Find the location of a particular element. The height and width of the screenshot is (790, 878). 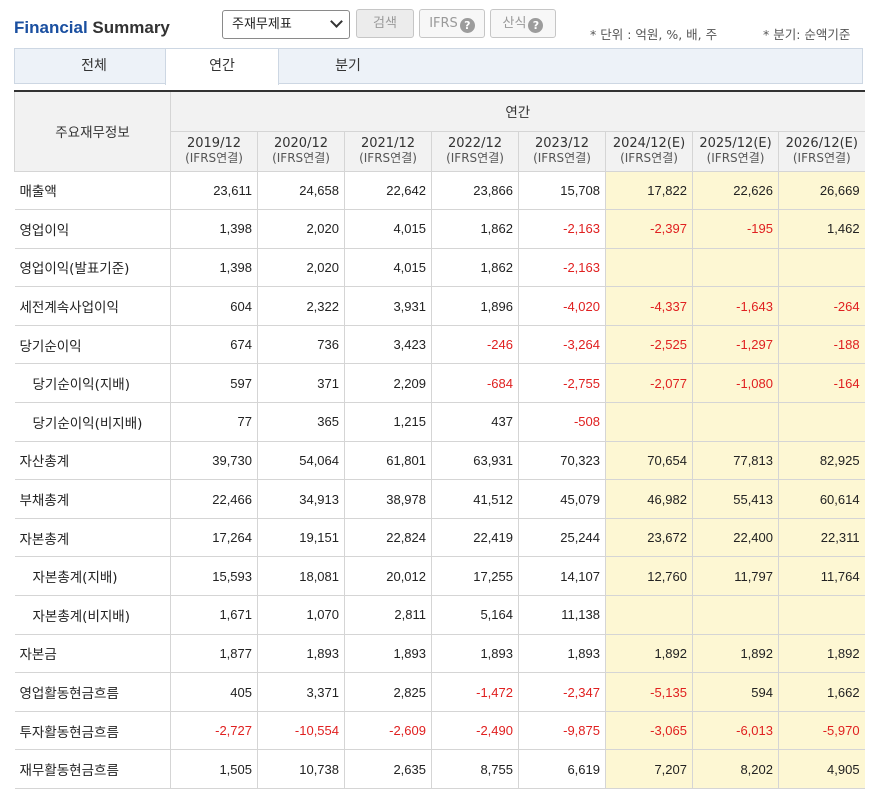

tab-annual: 연간 is located at coordinates (222, 67).